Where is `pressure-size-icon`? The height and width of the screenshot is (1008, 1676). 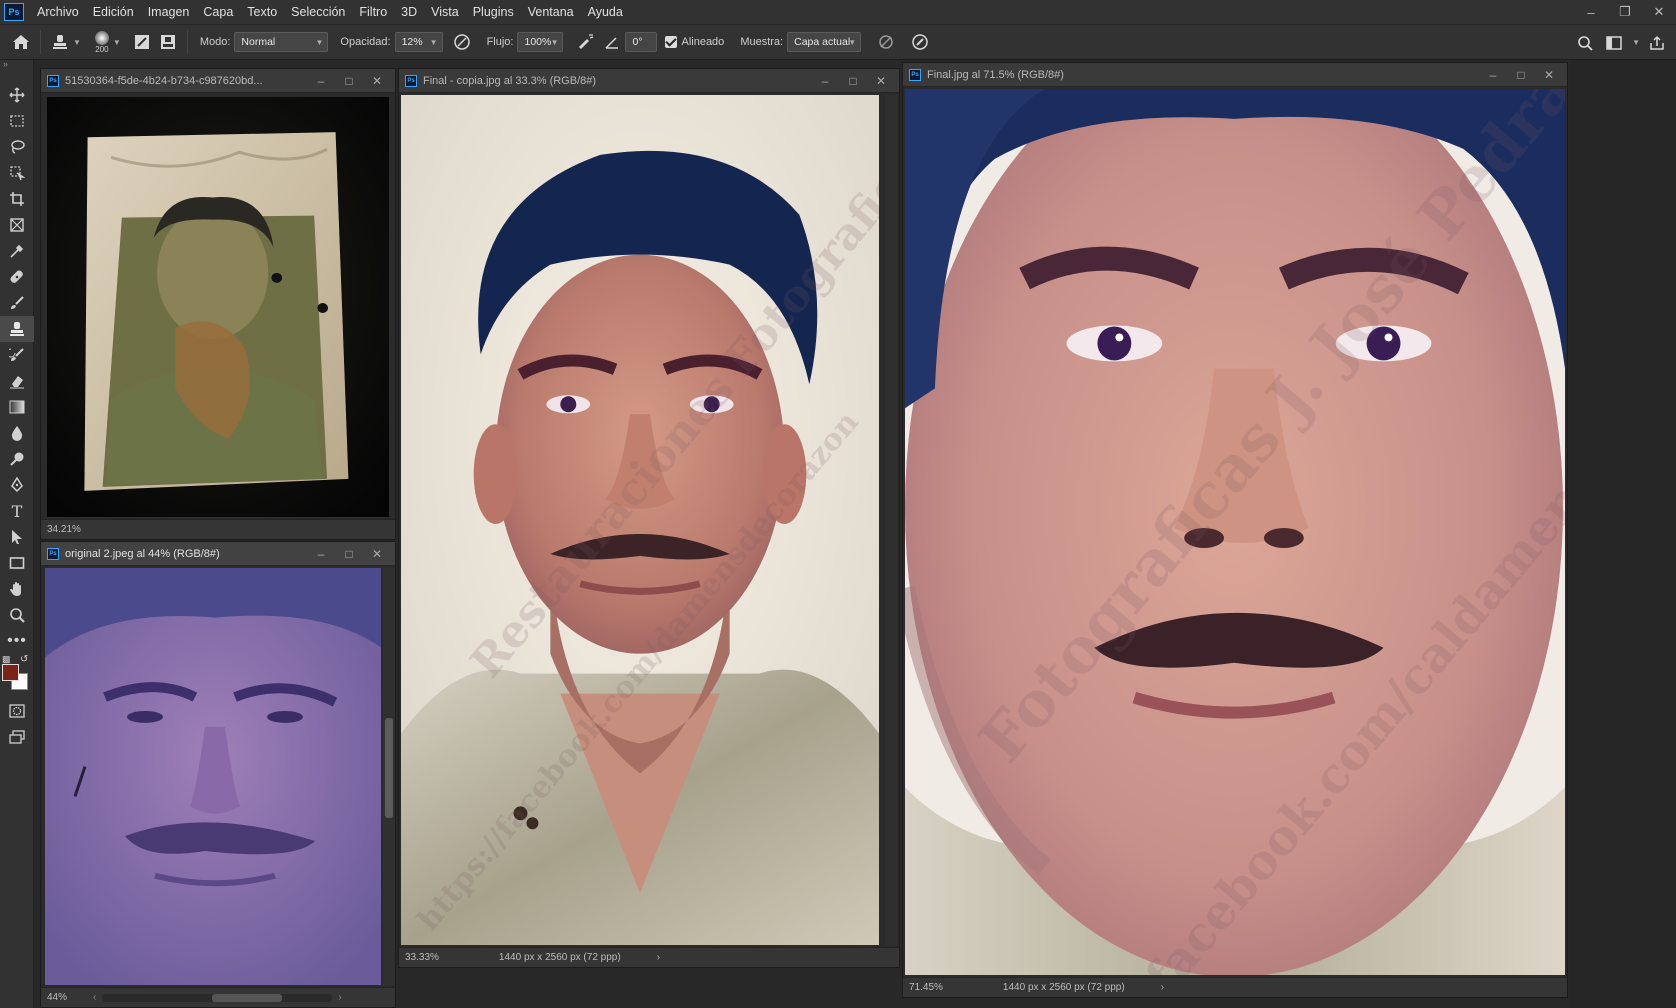 pressure-size-icon is located at coordinates (920, 42).